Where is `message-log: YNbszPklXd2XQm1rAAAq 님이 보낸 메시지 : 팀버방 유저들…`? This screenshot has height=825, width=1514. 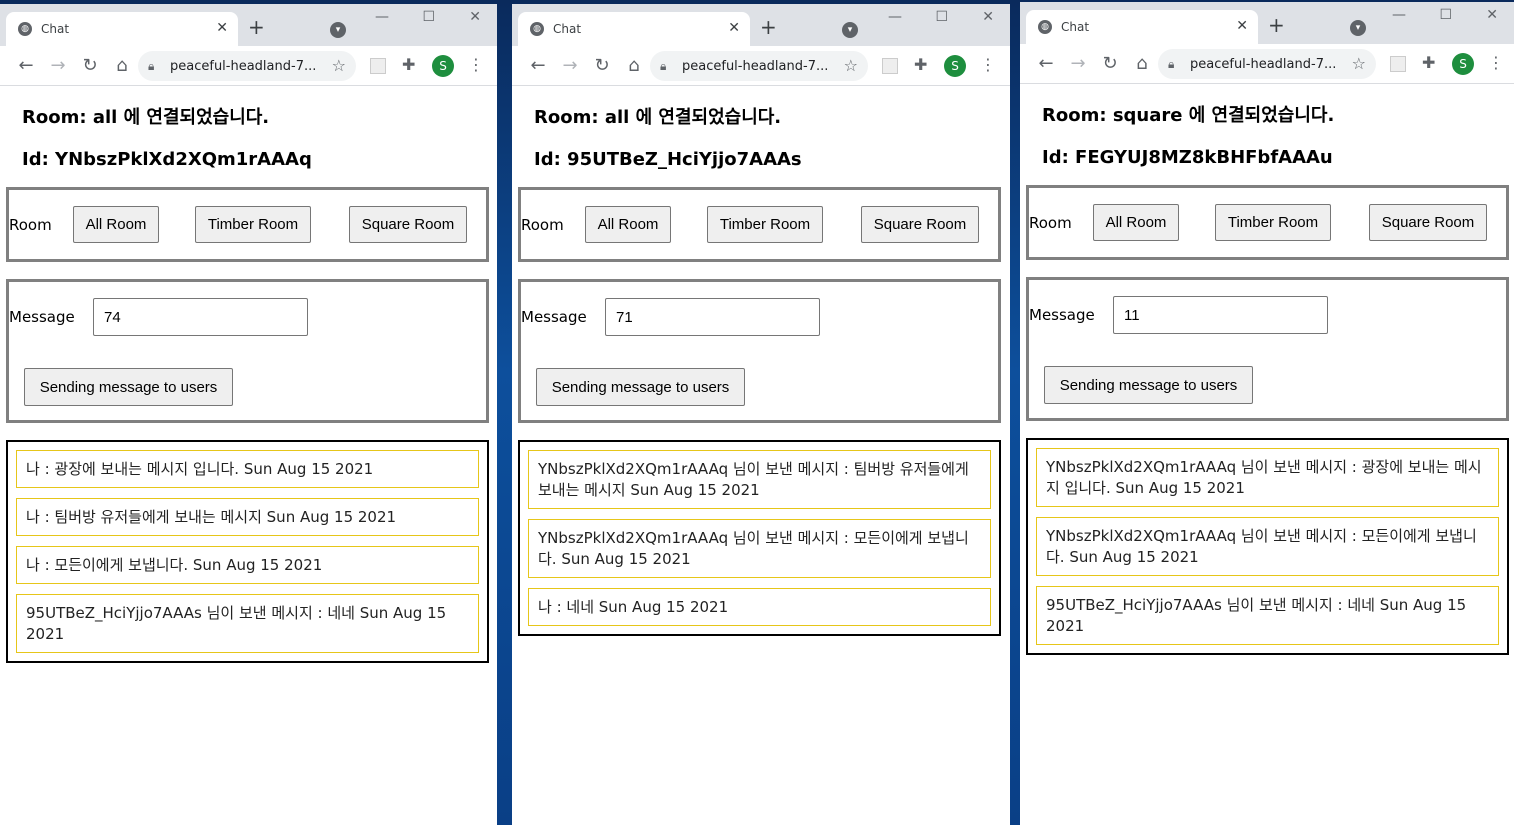 message-log: YNbszPklXd2XQm1rAAAq 님이 보낸 메시지 : 팀버방 유저들… is located at coordinates (759, 538).